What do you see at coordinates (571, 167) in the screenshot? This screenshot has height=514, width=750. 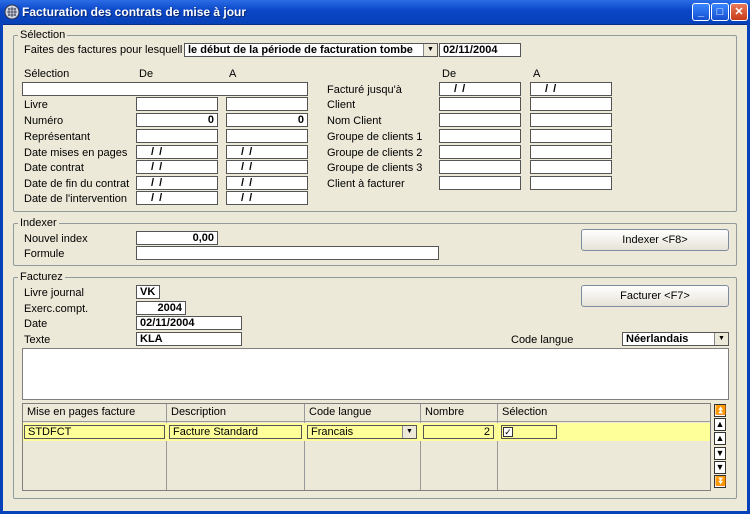 I see `groupe-3-a-field` at bounding box center [571, 167].